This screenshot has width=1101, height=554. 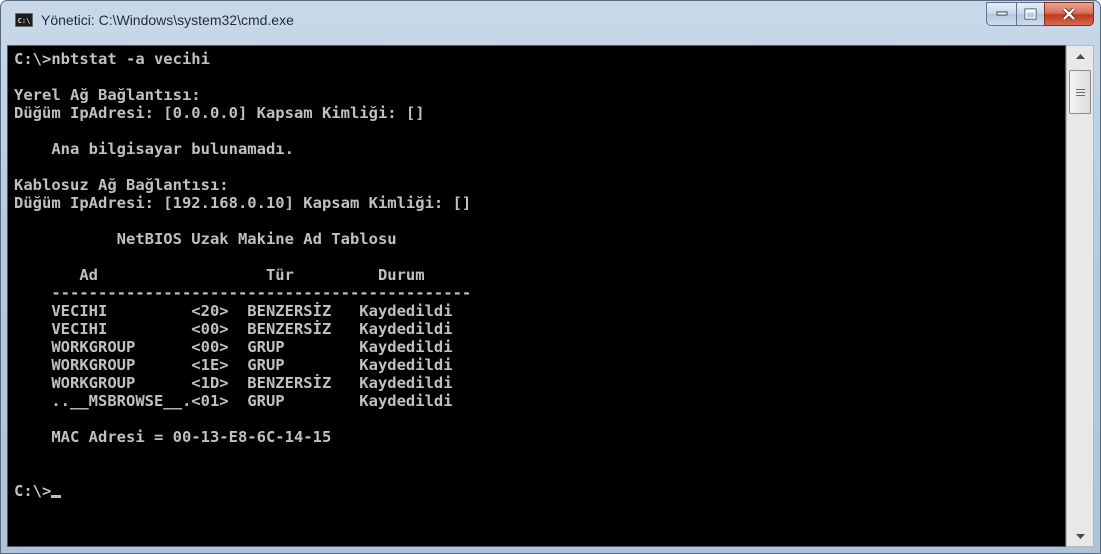 What do you see at coordinates (233, 365) in the screenshot?
I see `console-line: WORKGROUP <1E> GRUP Kaydedildi` at bounding box center [233, 365].